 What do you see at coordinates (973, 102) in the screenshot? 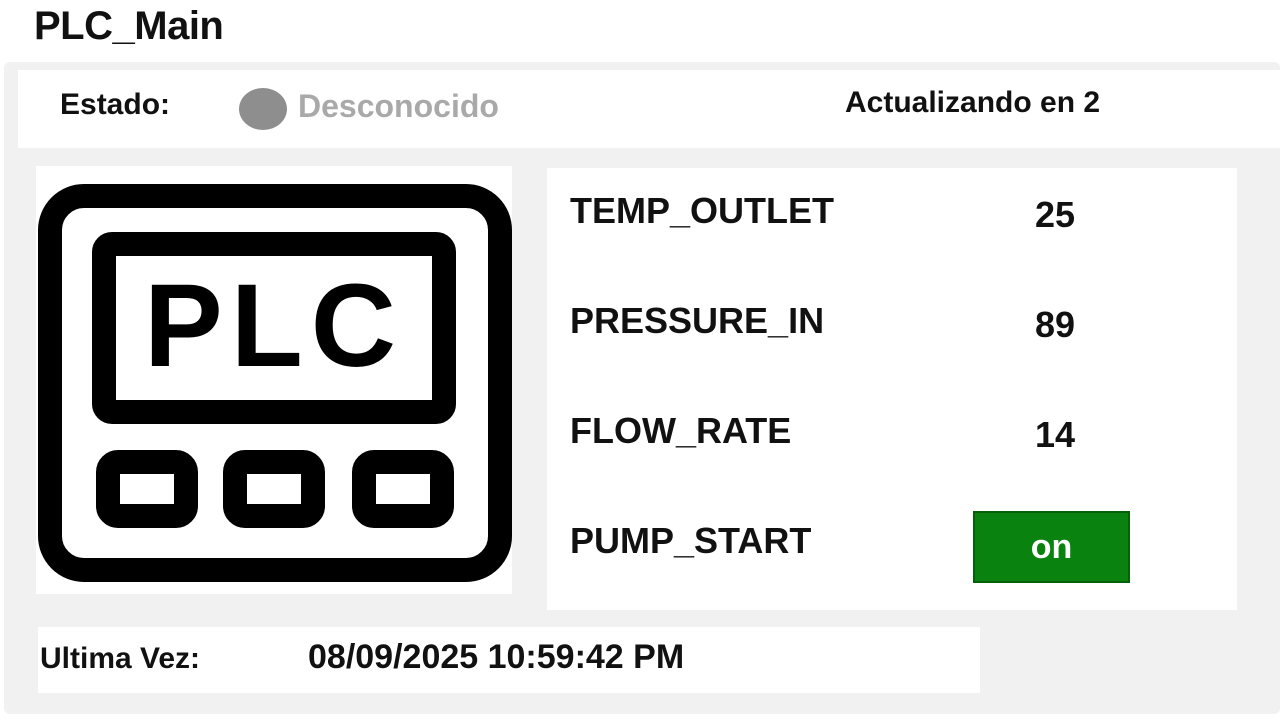
I see `refresh-countdown: Actualizando en 2` at bounding box center [973, 102].